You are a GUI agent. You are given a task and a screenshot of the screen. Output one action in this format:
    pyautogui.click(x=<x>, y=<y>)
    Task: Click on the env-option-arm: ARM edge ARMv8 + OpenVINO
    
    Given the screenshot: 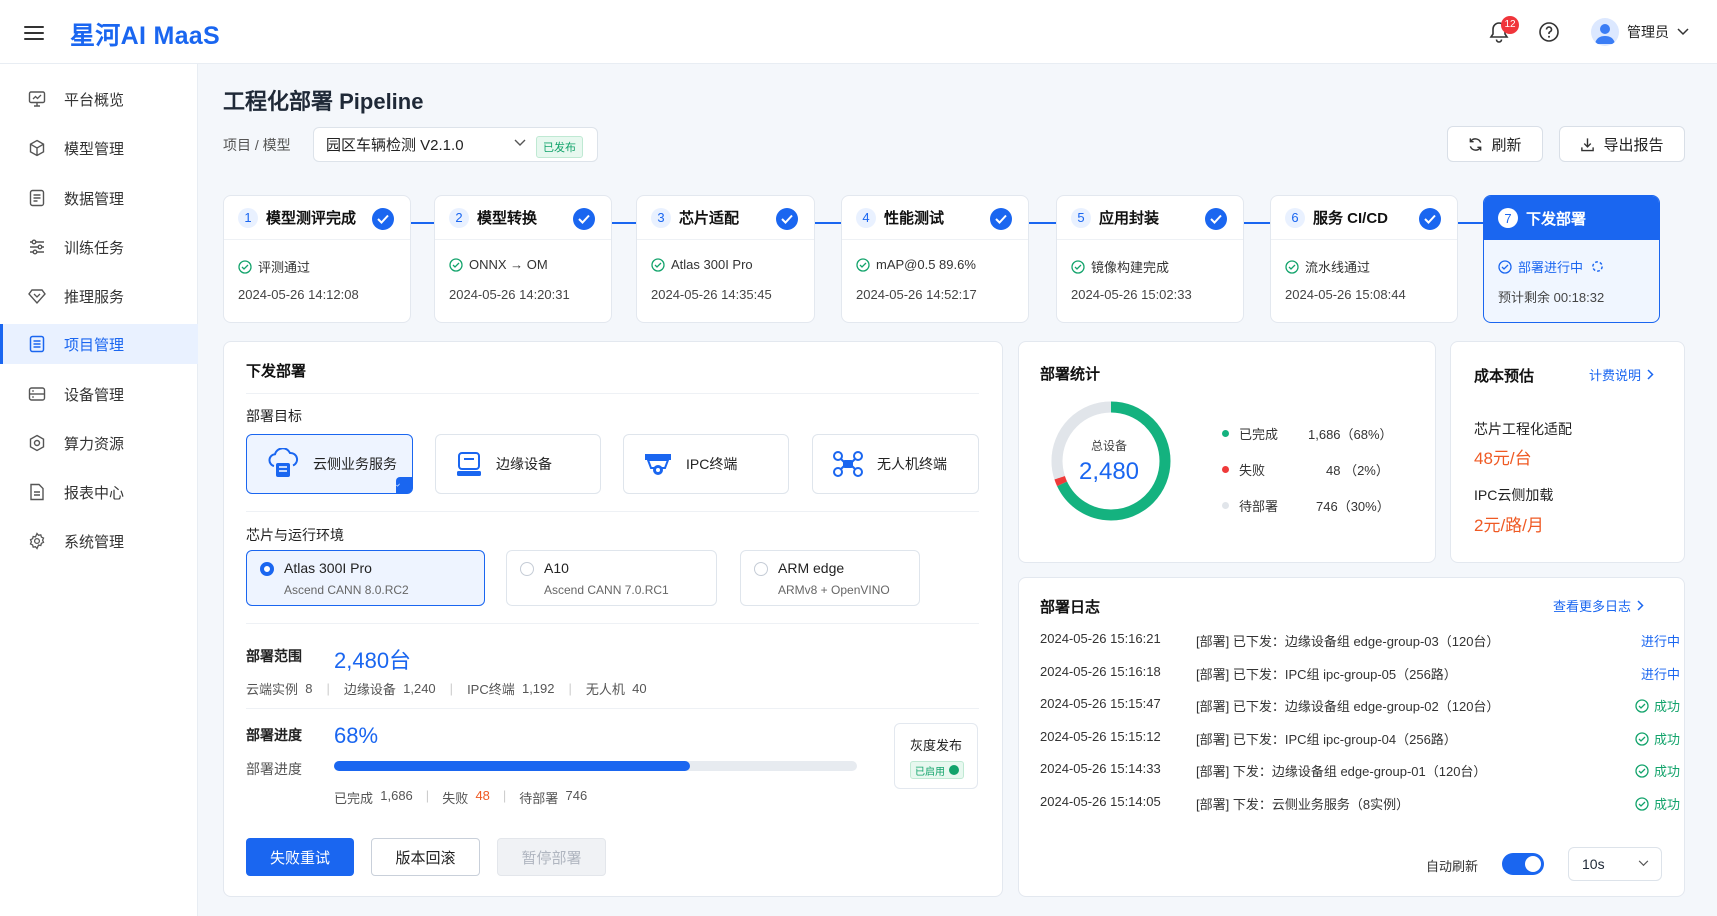 What is the action you would take?
    pyautogui.click(x=830, y=578)
    